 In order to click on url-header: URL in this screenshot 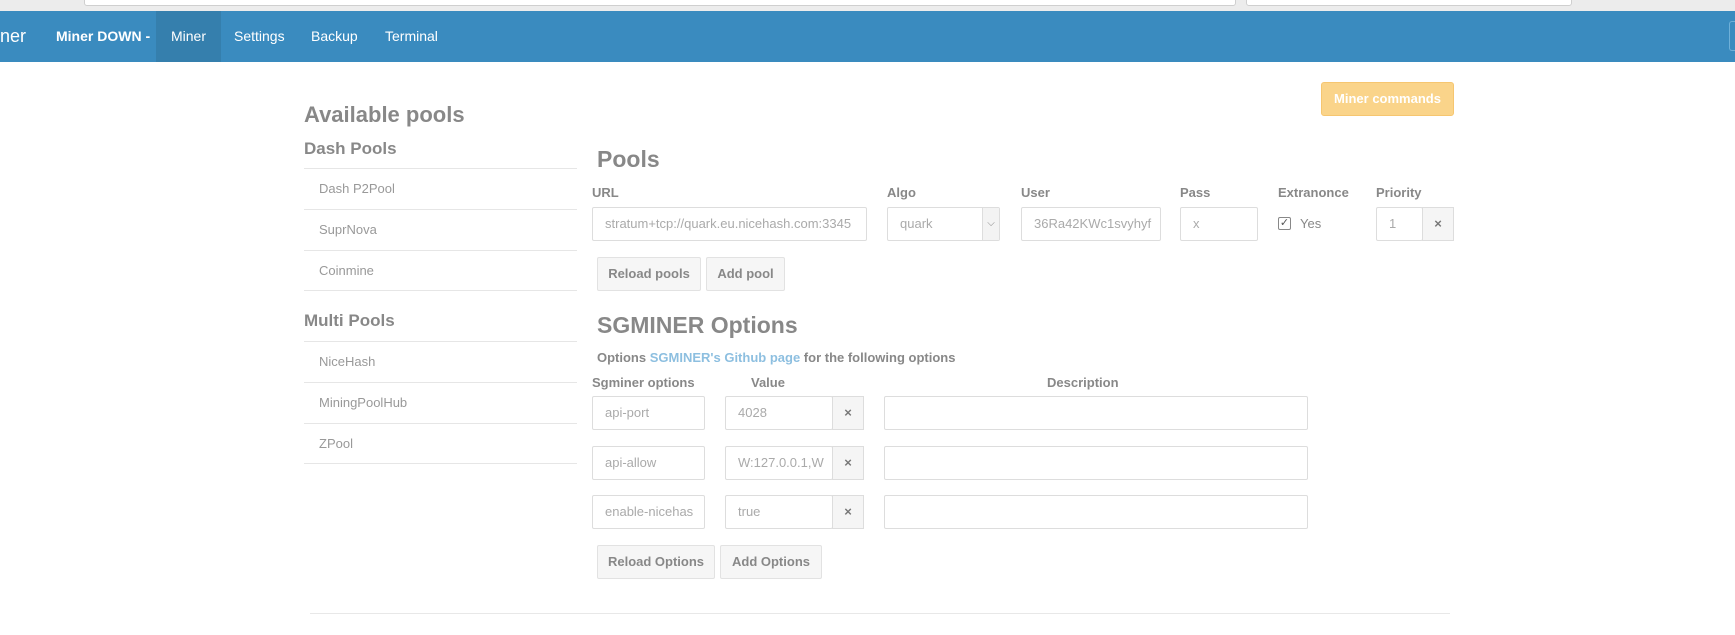, I will do `click(605, 192)`.